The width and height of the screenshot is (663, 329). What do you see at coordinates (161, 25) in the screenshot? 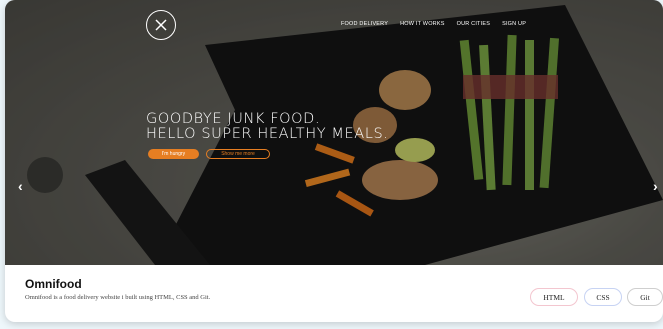
I see `logo-icon` at bounding box center [161, 25].